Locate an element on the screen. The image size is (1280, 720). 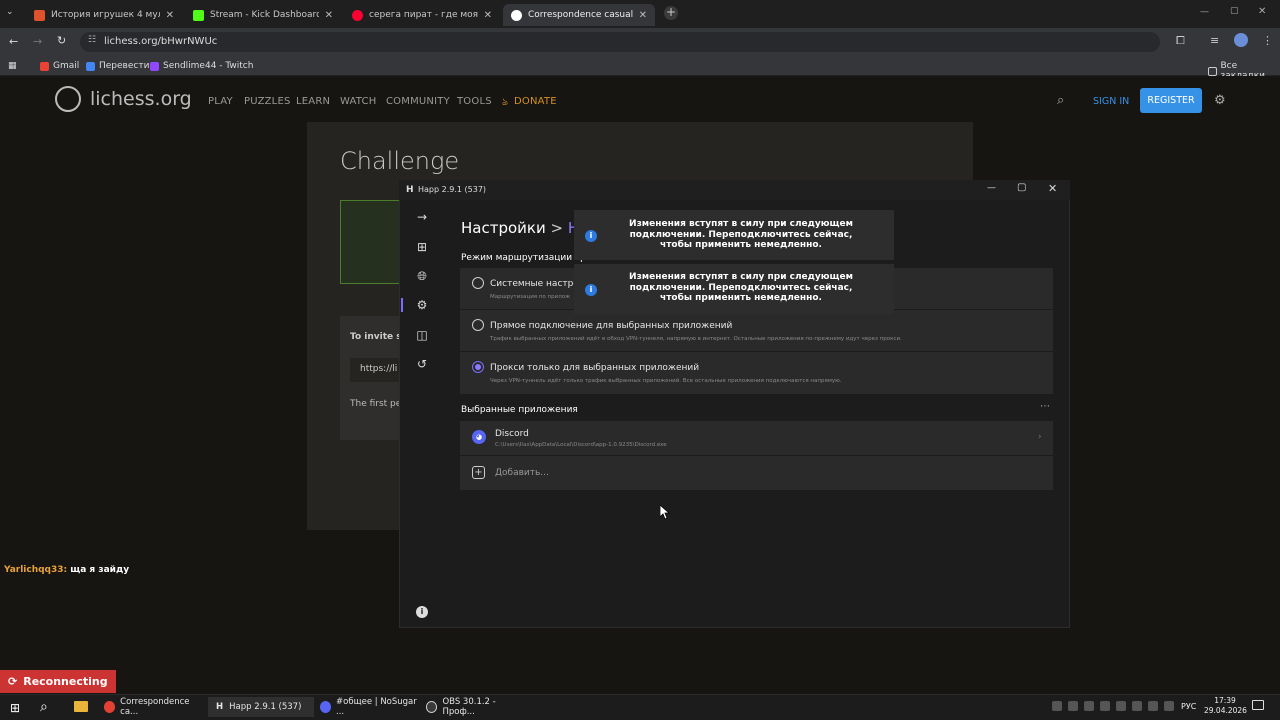
browser-tab-2: Stream - Kick Dashboard ✕ is located at coordinates (263, 15).